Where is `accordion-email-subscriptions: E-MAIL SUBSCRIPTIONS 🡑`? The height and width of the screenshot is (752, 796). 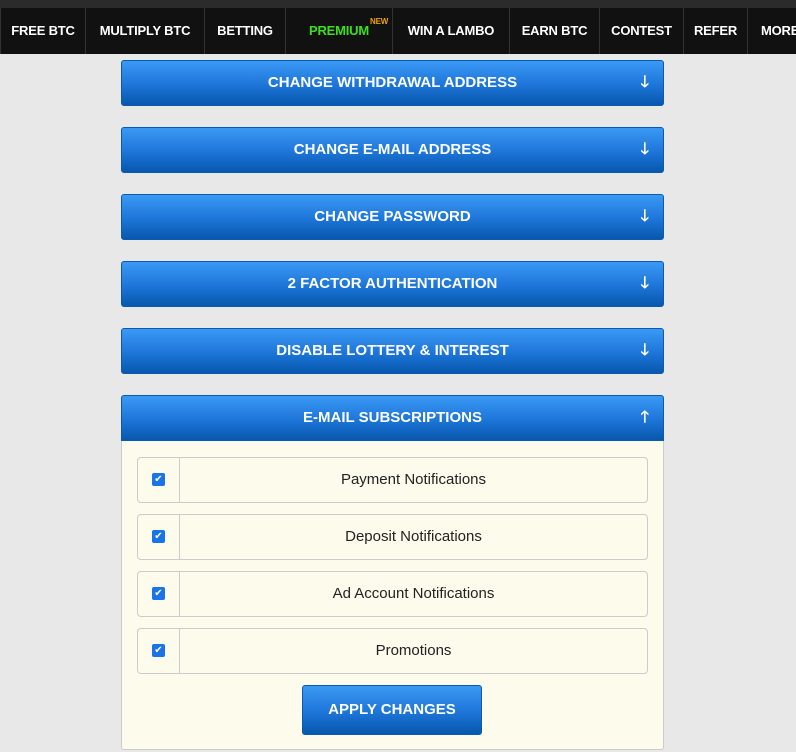
accordion-email-subscriptions: E-MAIL SUBSCRIPTIONS 🡑 is located at coordinates (392, 418).